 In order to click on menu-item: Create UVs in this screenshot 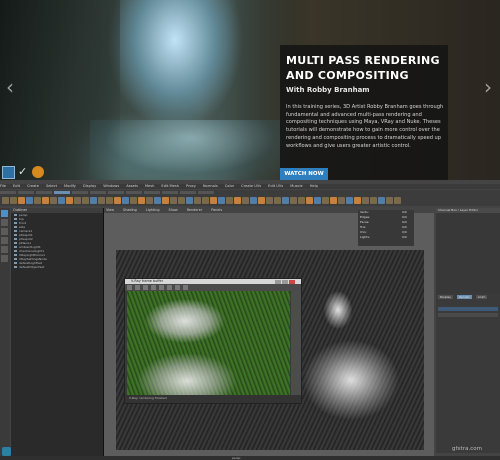, I will do `click(251, 186)`.